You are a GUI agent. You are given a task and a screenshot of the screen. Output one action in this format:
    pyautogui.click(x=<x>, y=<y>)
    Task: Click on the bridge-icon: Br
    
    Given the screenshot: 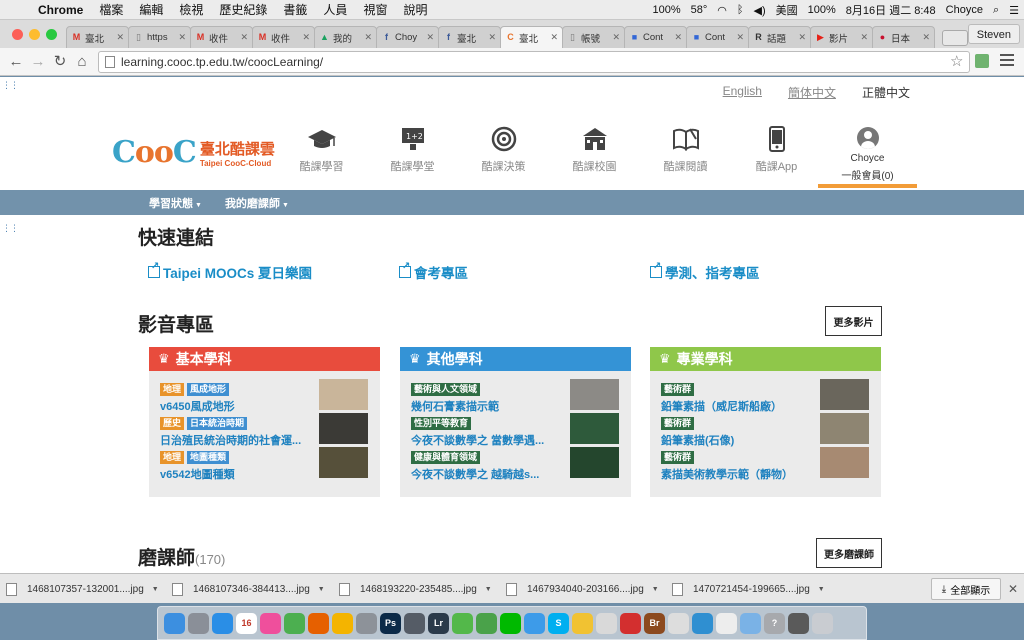 What is the action you would take?
    pyautogui.click(x=654, y=623)
    